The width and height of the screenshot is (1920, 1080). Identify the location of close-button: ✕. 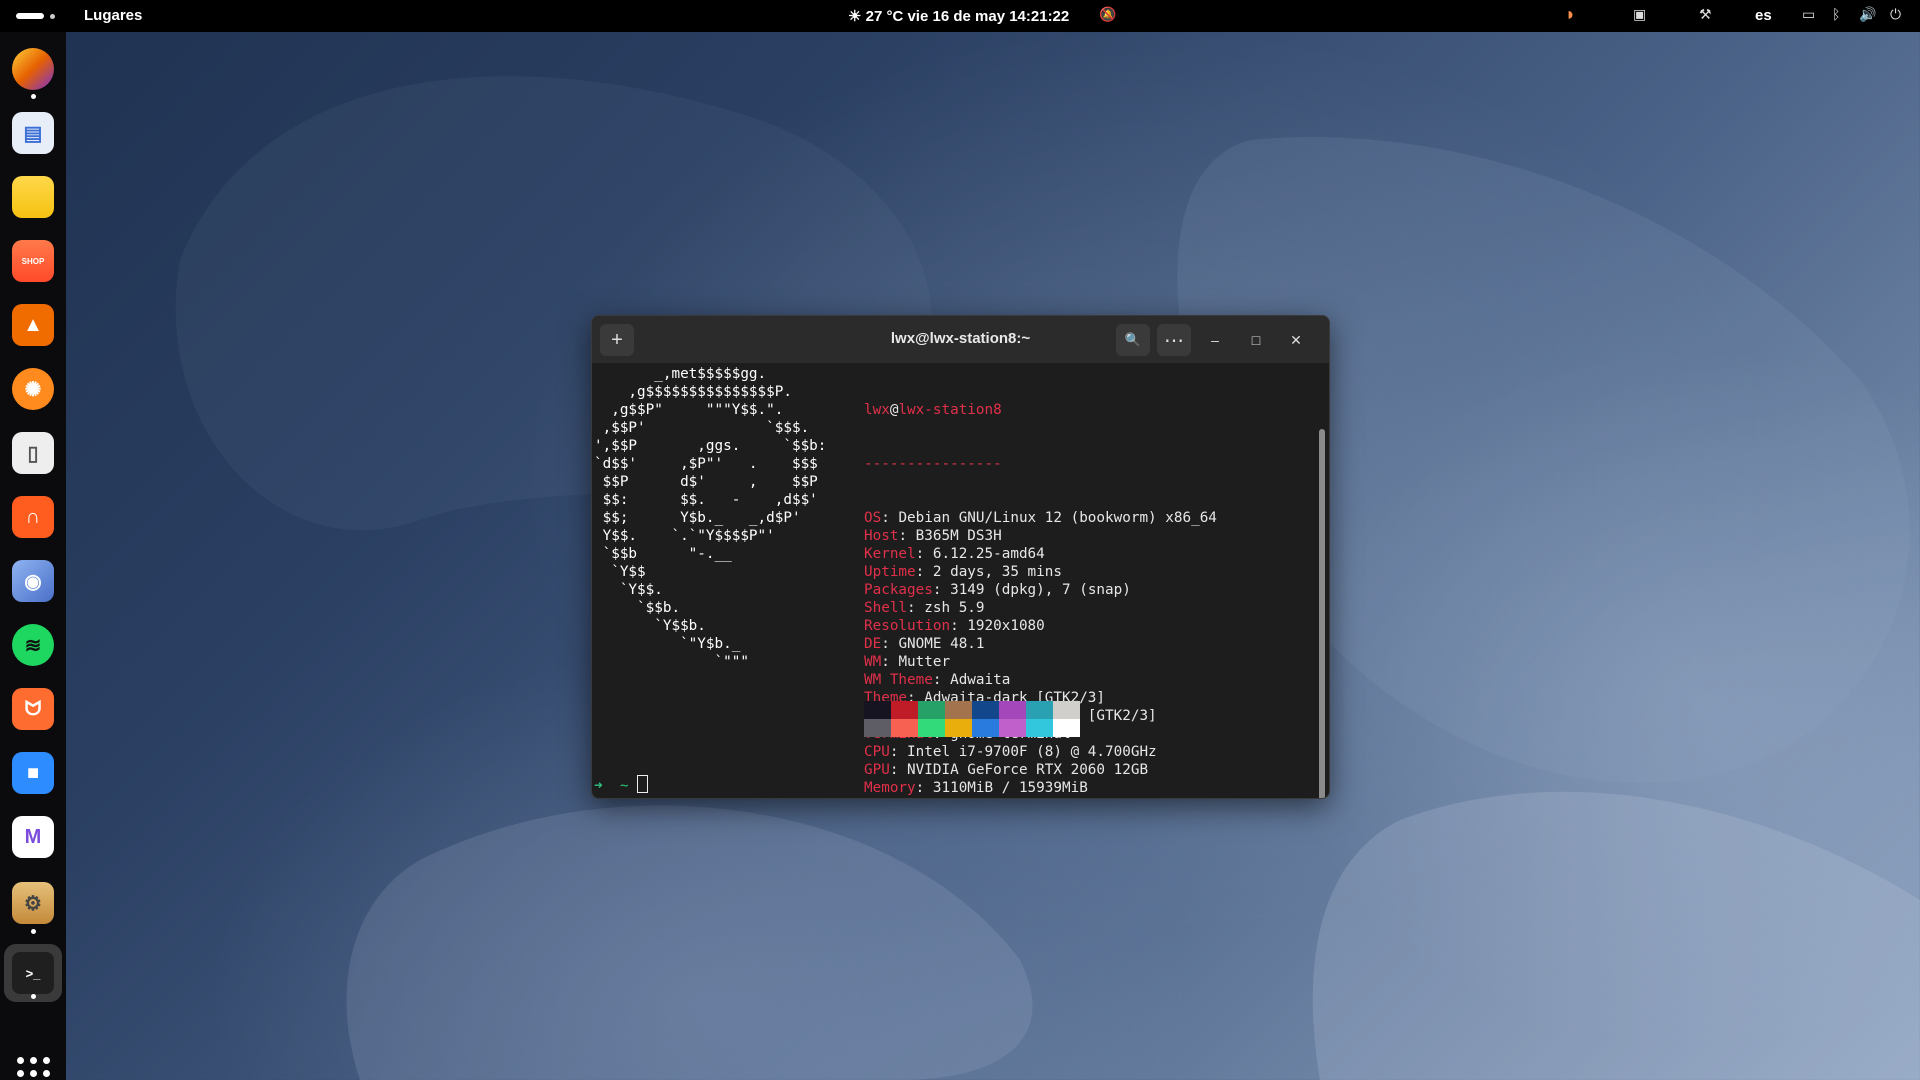
(1296, 340).